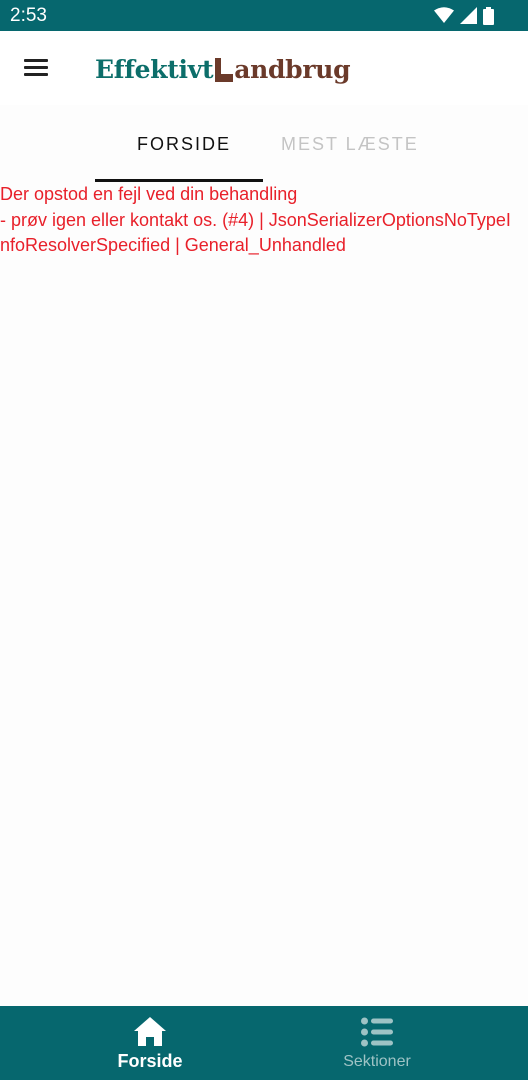 The height and width of the screenshot is (1080, 528). I want to click on nav-label-sektioner: Sektioner, so click(377, 1061).